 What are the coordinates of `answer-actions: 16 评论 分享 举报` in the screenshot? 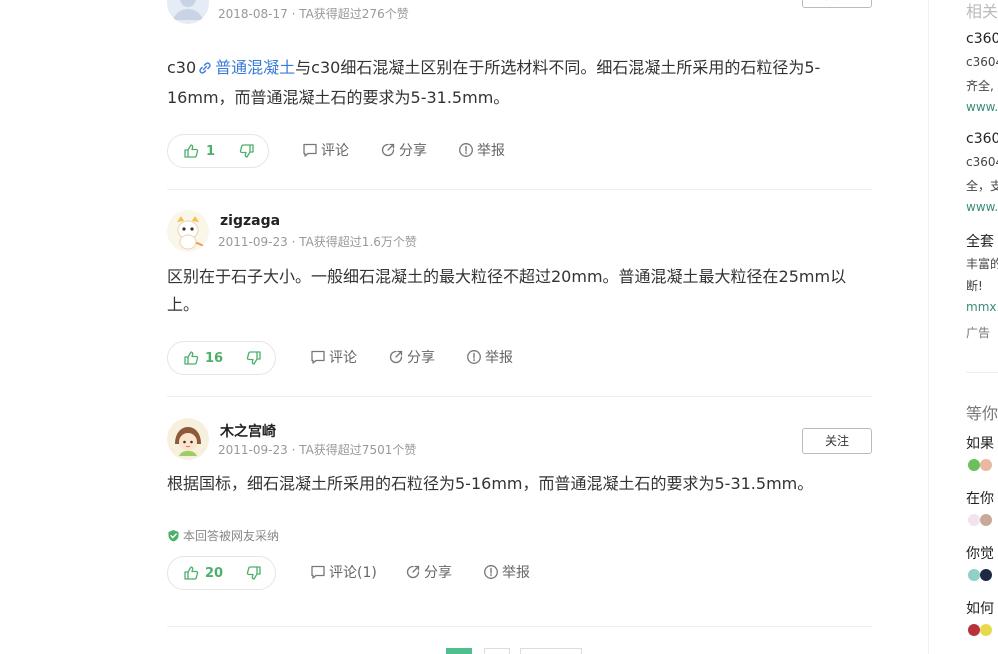 It's located at (519, 358).